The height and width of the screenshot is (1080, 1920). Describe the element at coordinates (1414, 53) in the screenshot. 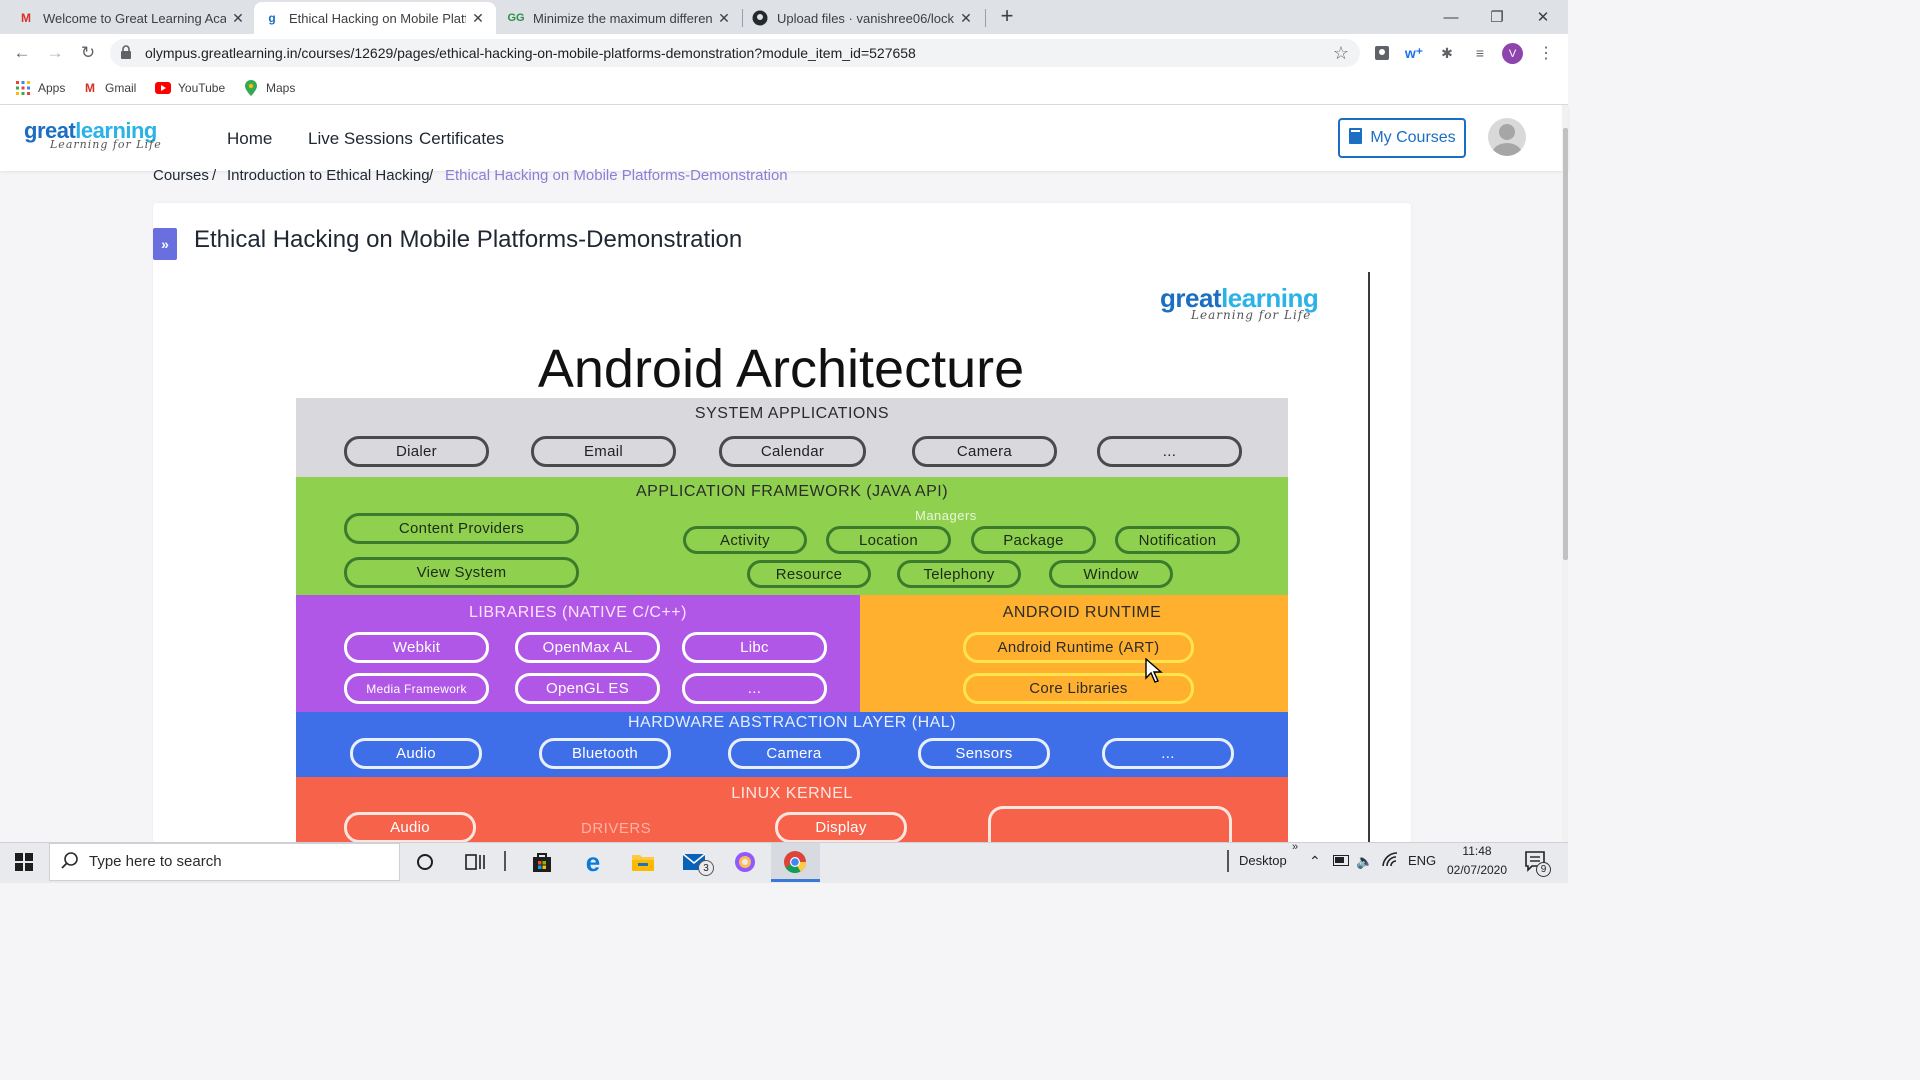

I see `extension-w-icon: w⁺` at that location.